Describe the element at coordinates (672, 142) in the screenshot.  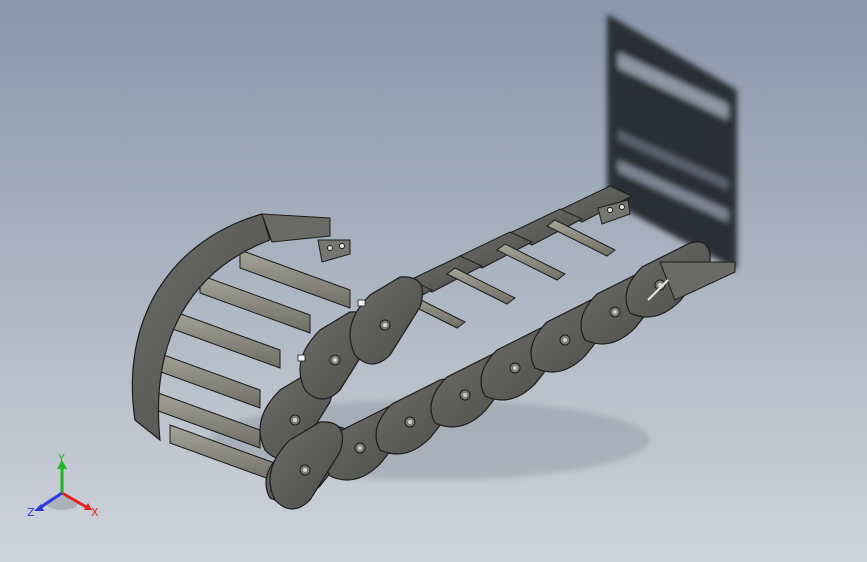
I see `shadow-projection` at that location.